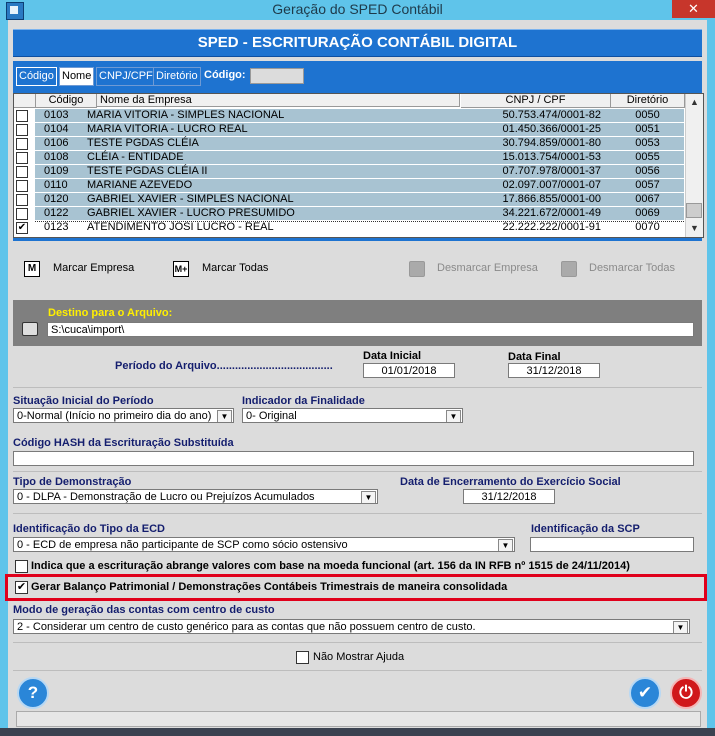 The width and height of the screenshot is (715, 736). What do you see at coordinates (647, 171) in the screenshot?
I see `row-diretorio: 0056` at bounding box center [647, 171].